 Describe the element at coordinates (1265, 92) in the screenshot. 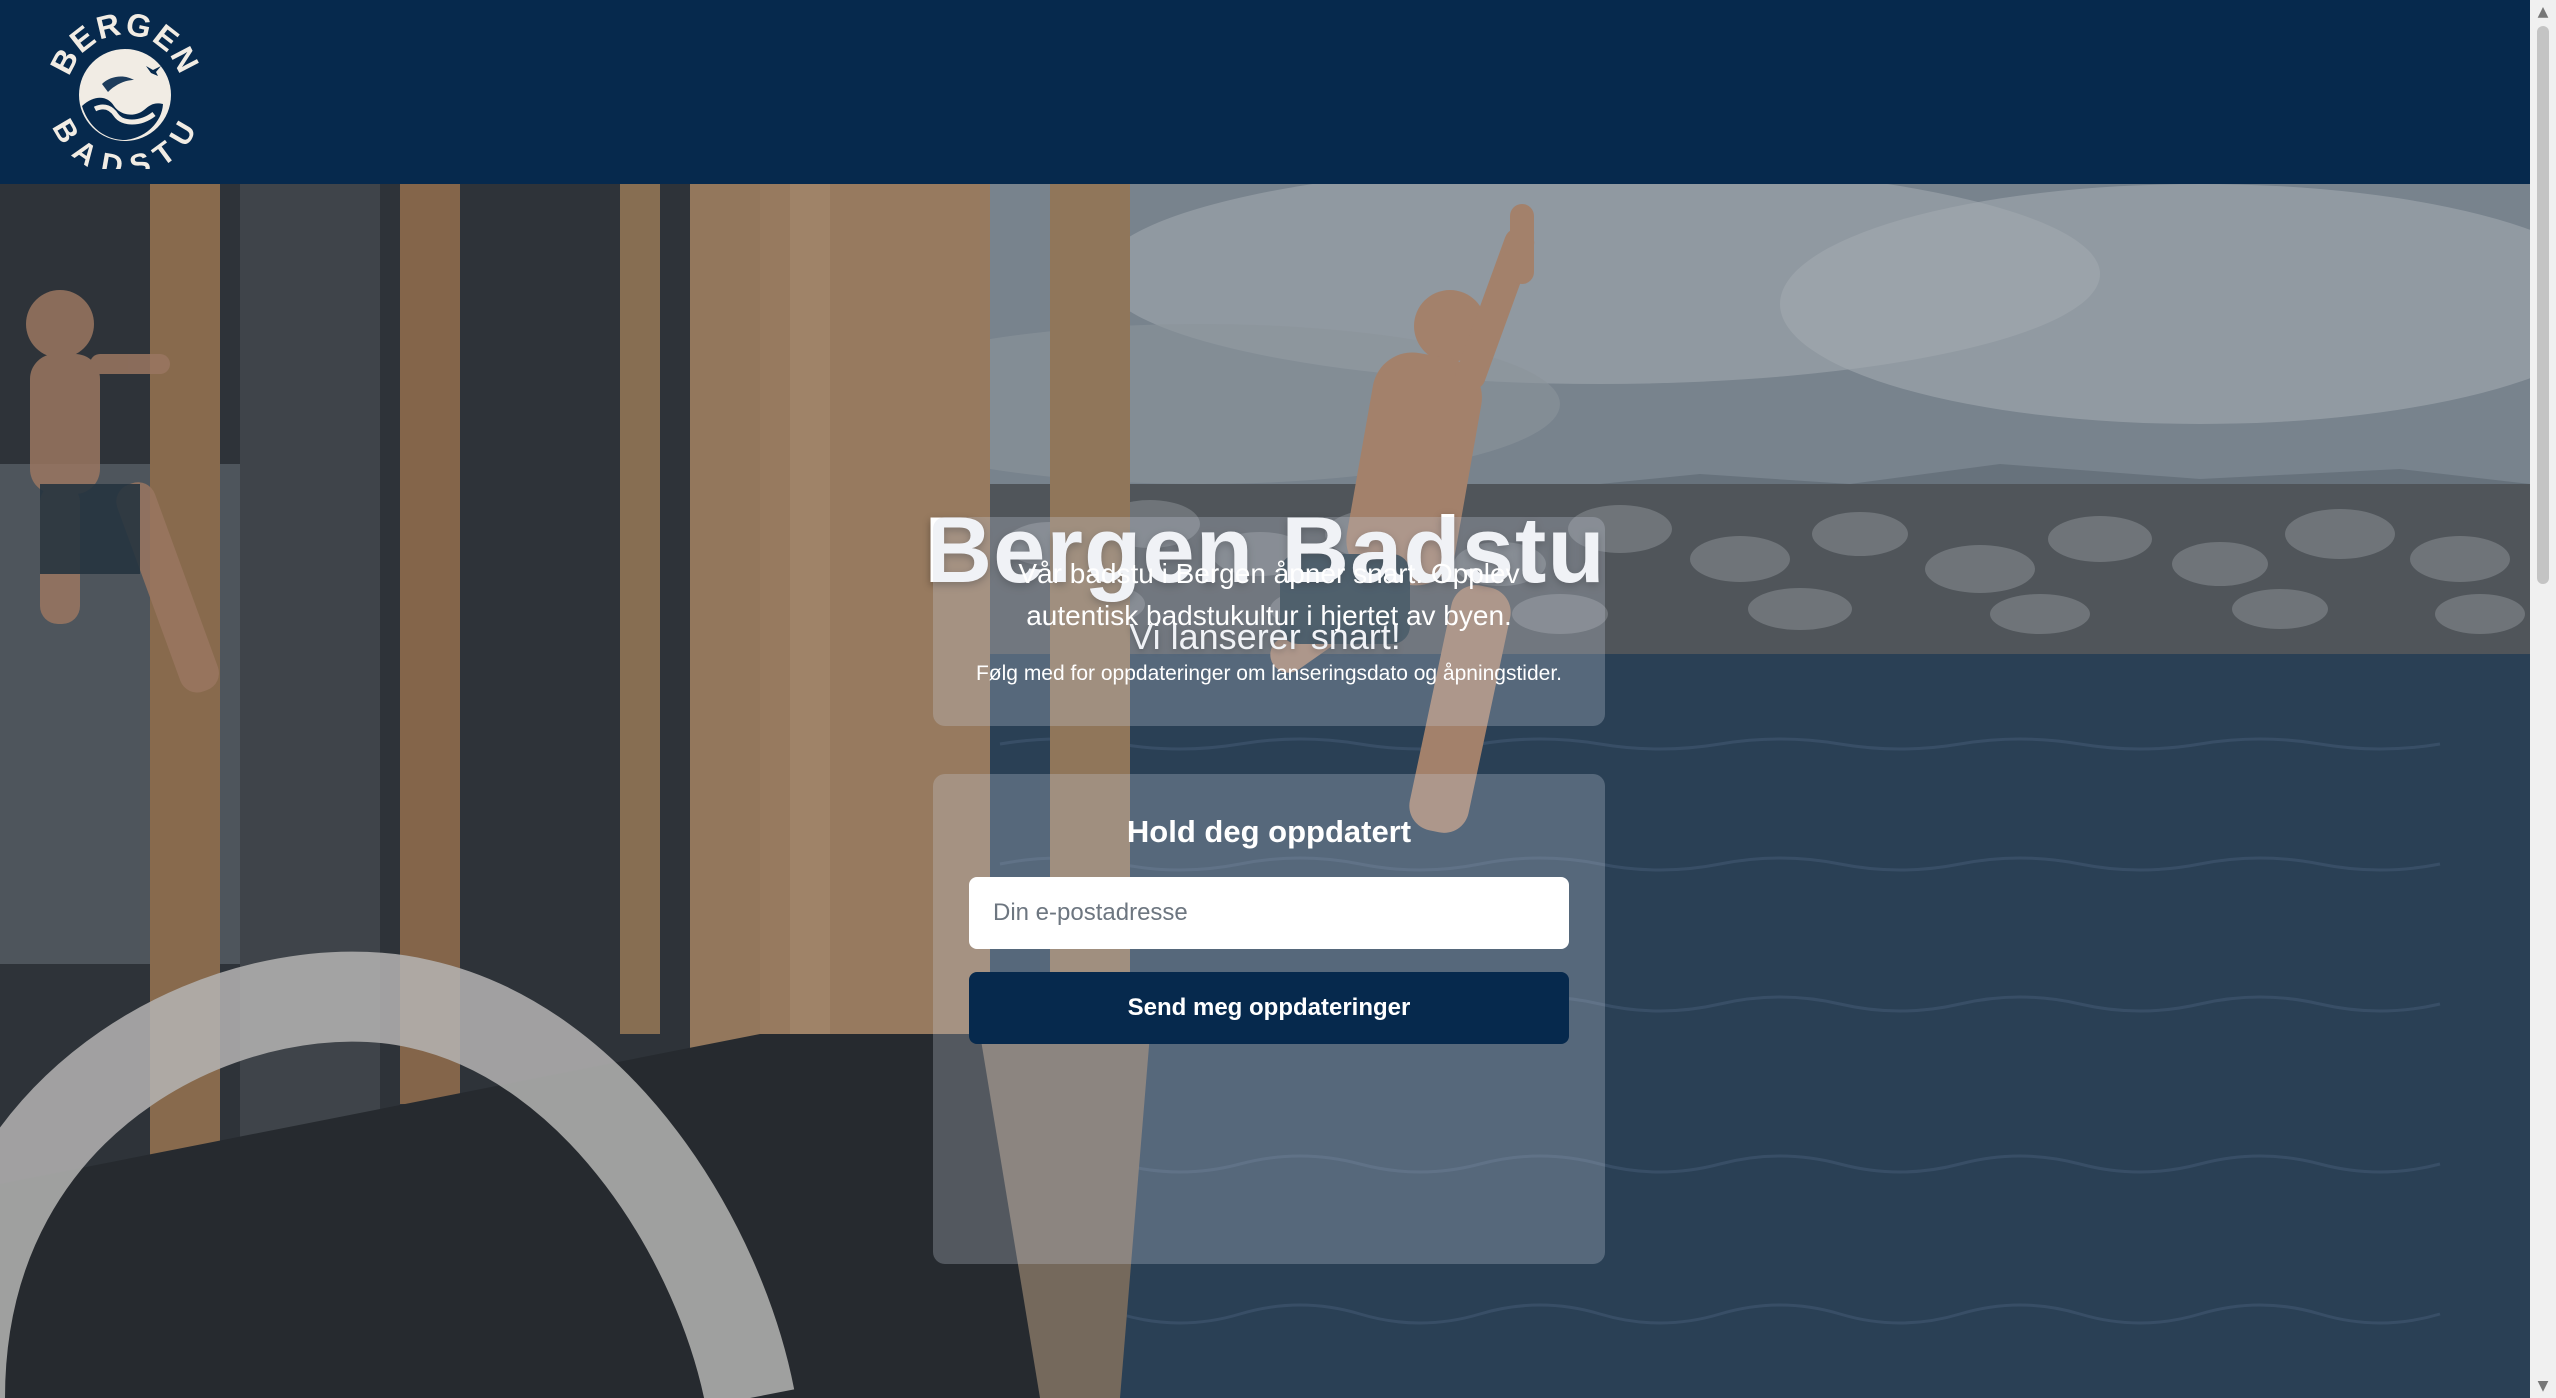

I see `site-header: BERGEN BADSTU` at that location.